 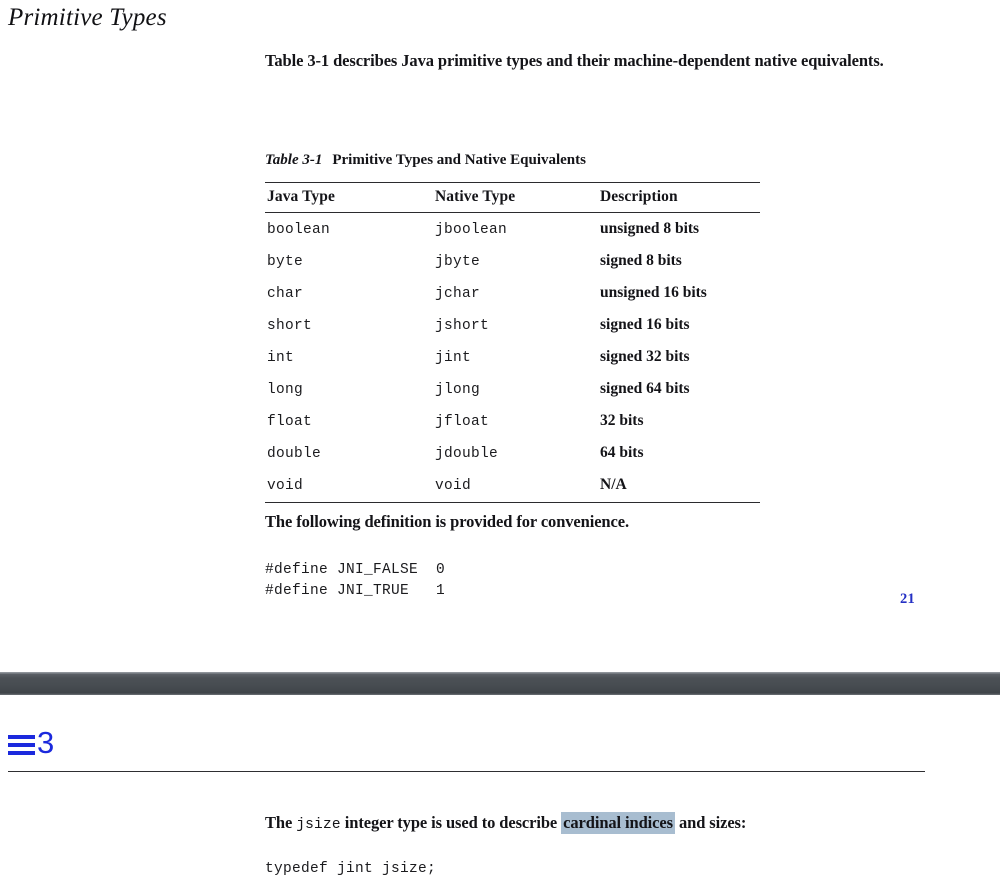 I want to click on table-row: byte jbyte signed 8 bits, so click(x=512, y=261).